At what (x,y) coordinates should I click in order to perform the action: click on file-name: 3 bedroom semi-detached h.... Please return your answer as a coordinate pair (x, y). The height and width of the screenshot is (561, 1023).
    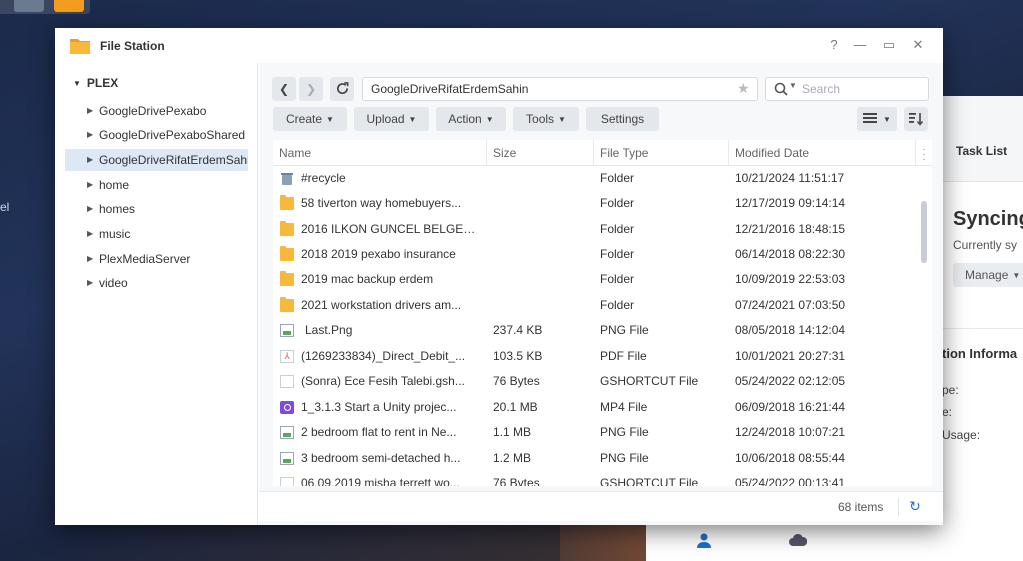
    Looking at the image, I should click on (381, 458).